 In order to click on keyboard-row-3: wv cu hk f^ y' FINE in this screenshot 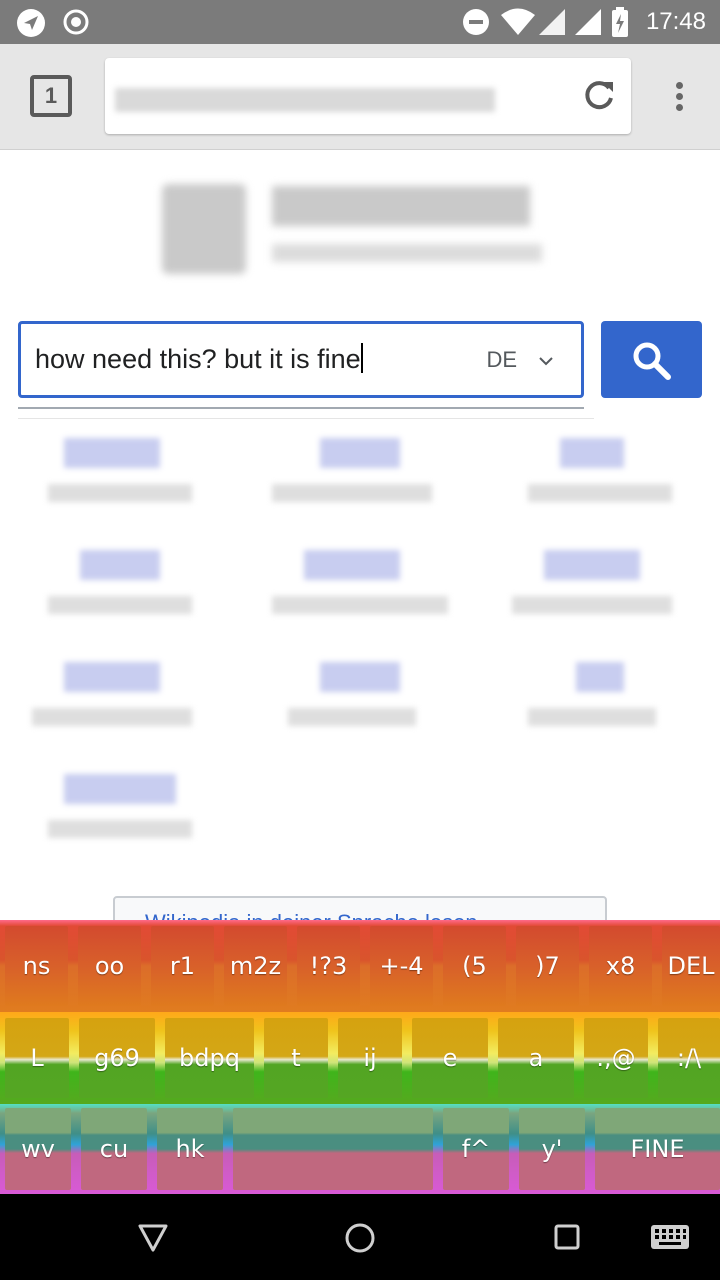, I will do `click(360, 1149)`.